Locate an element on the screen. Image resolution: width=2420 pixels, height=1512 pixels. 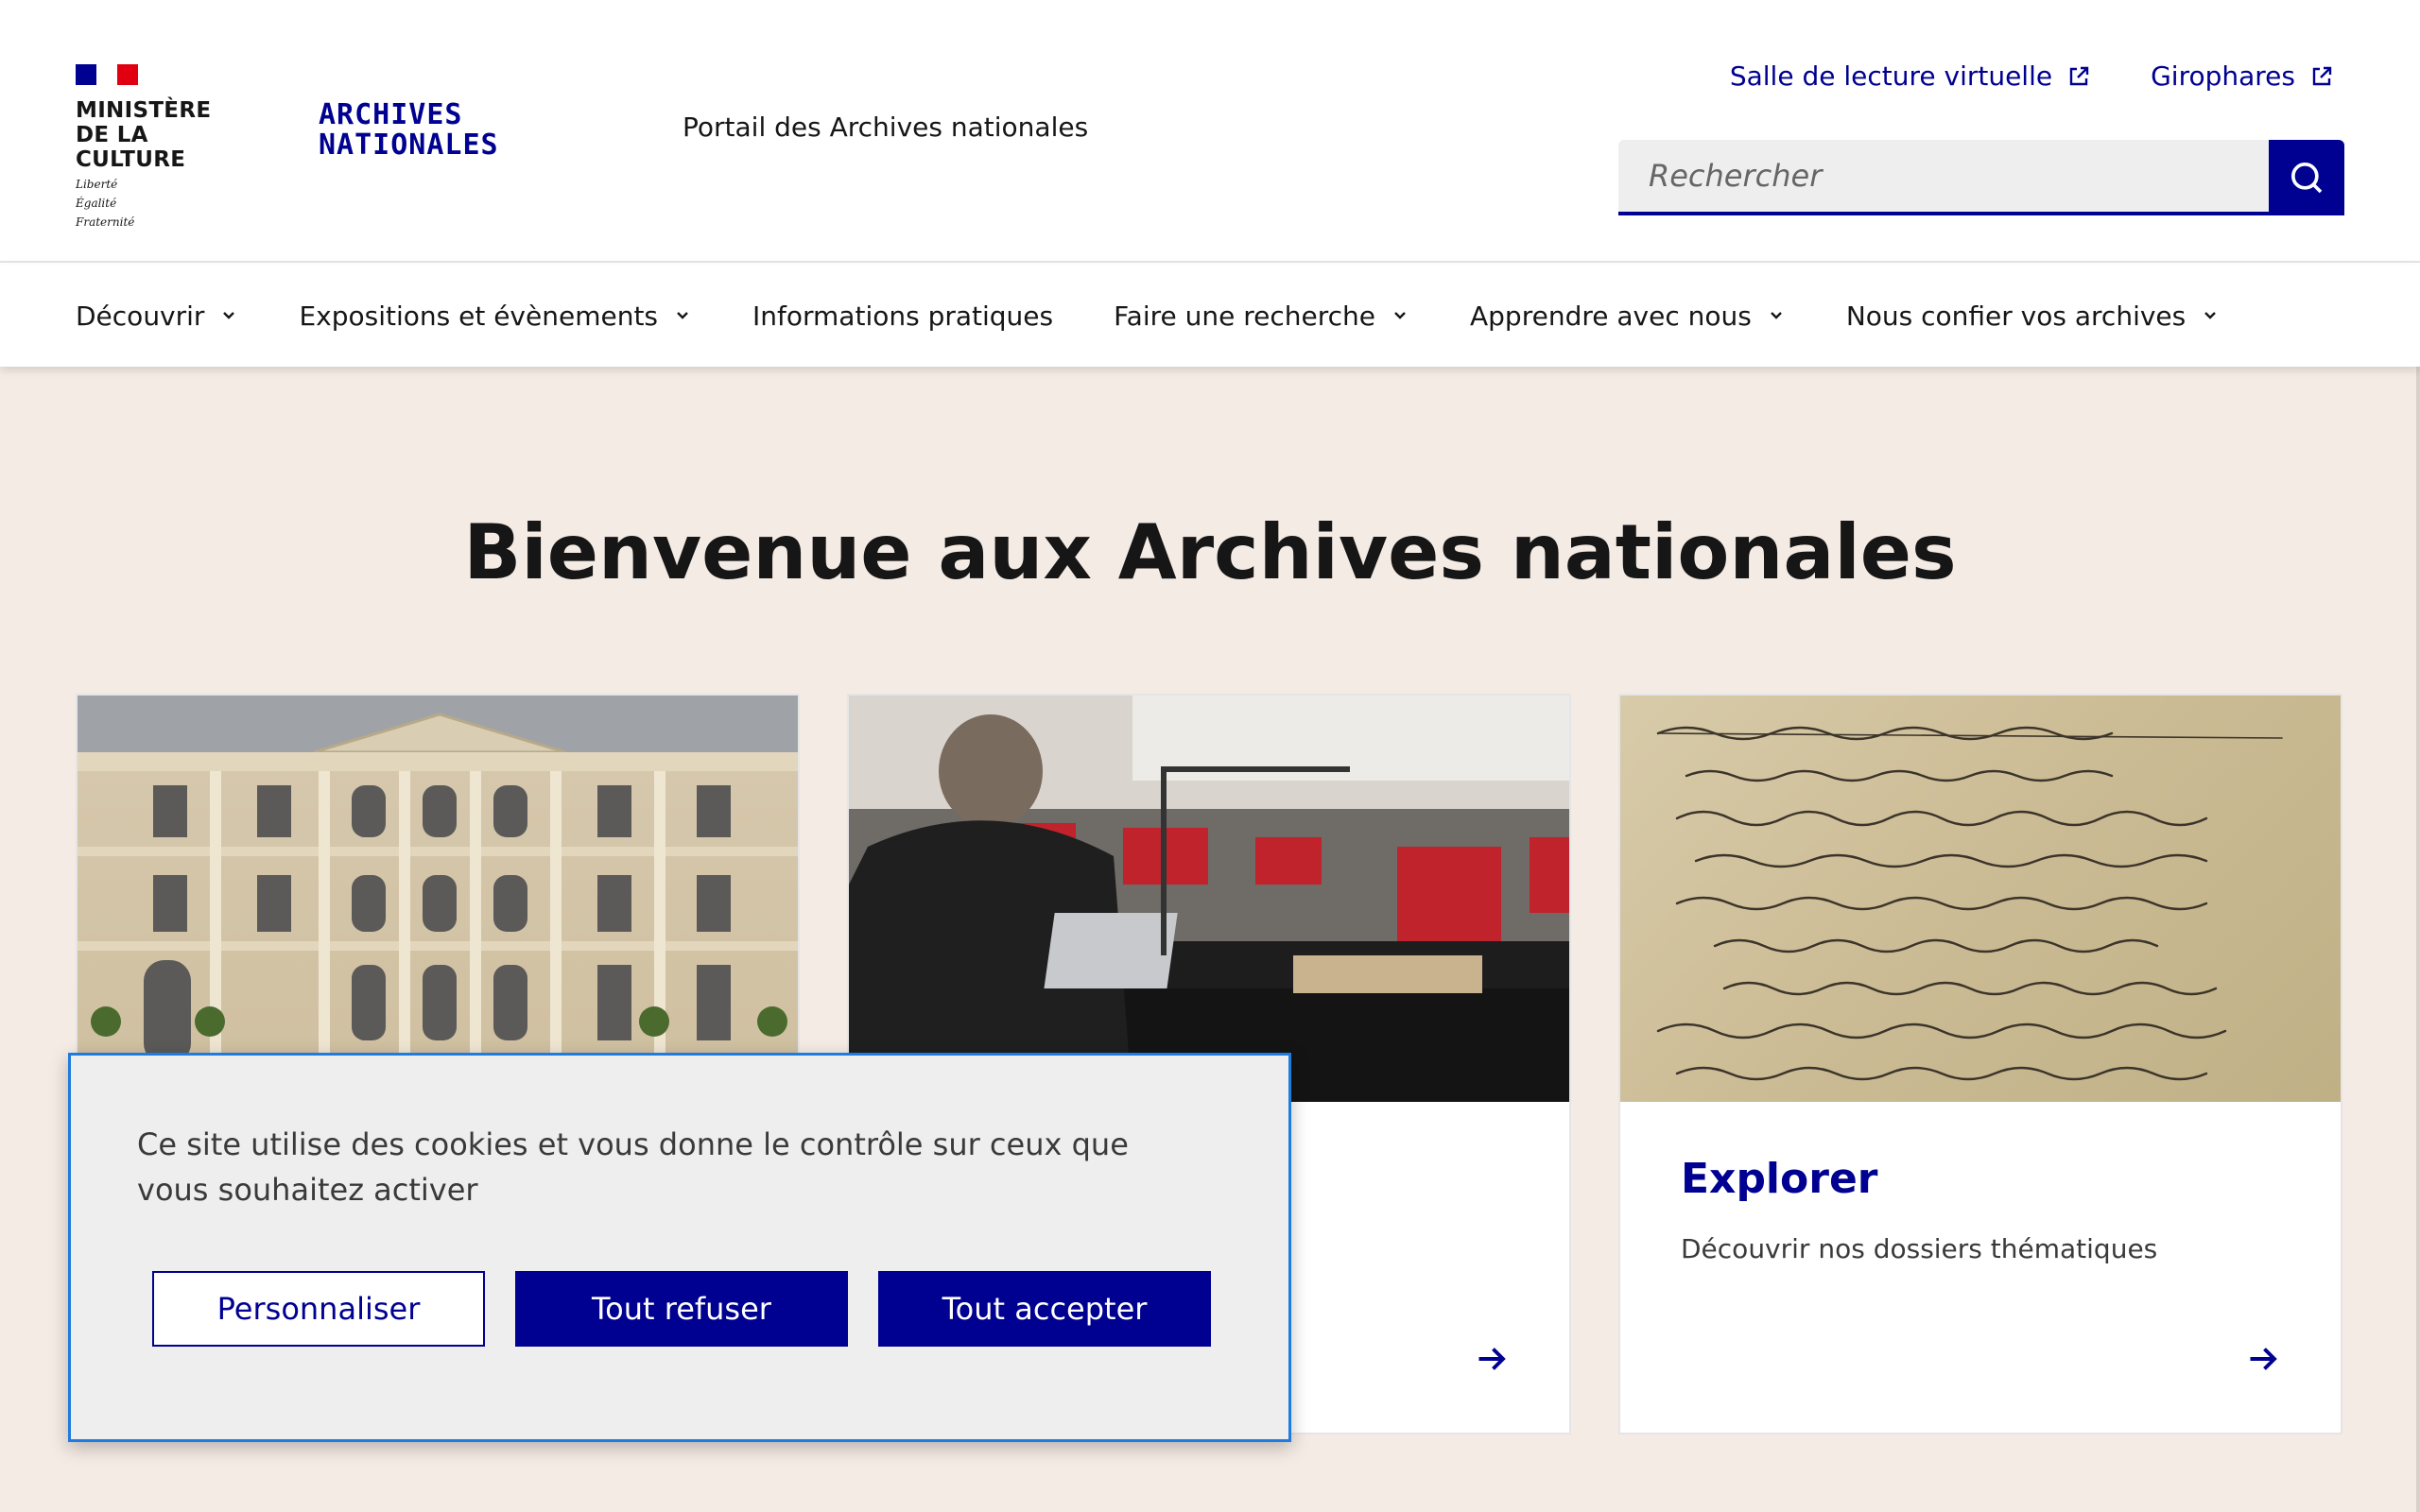
nav-item-apprendre: Apprendre avec nous is located at coordinates (1628, 316).